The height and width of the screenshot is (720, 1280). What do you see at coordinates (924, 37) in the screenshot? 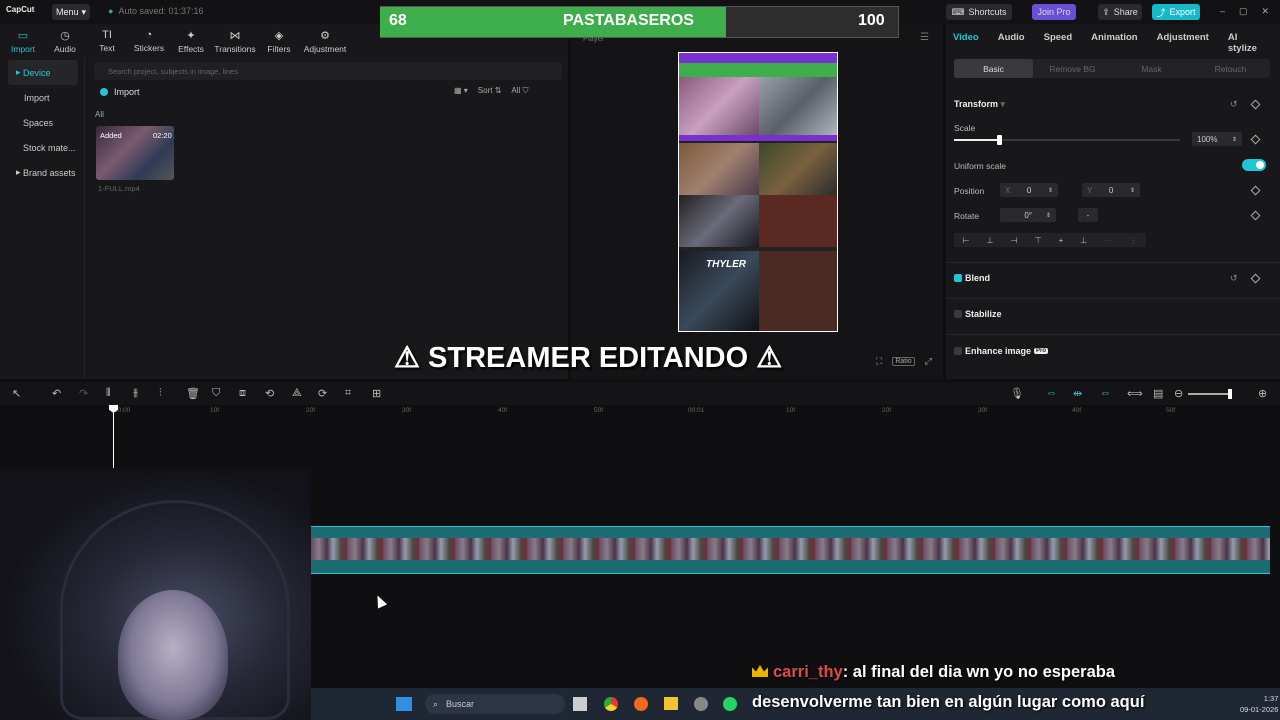
I see `player-menu-icon: ☰` at bounding box center [924, 37].